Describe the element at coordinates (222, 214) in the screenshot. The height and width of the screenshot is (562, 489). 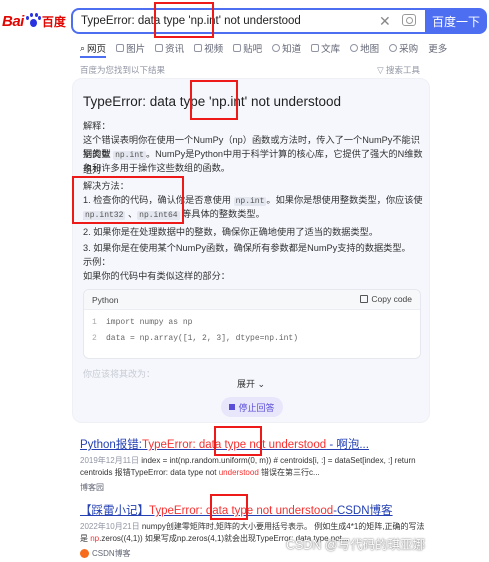
I see `text-segment: 等具体的整数类型。` at that location.